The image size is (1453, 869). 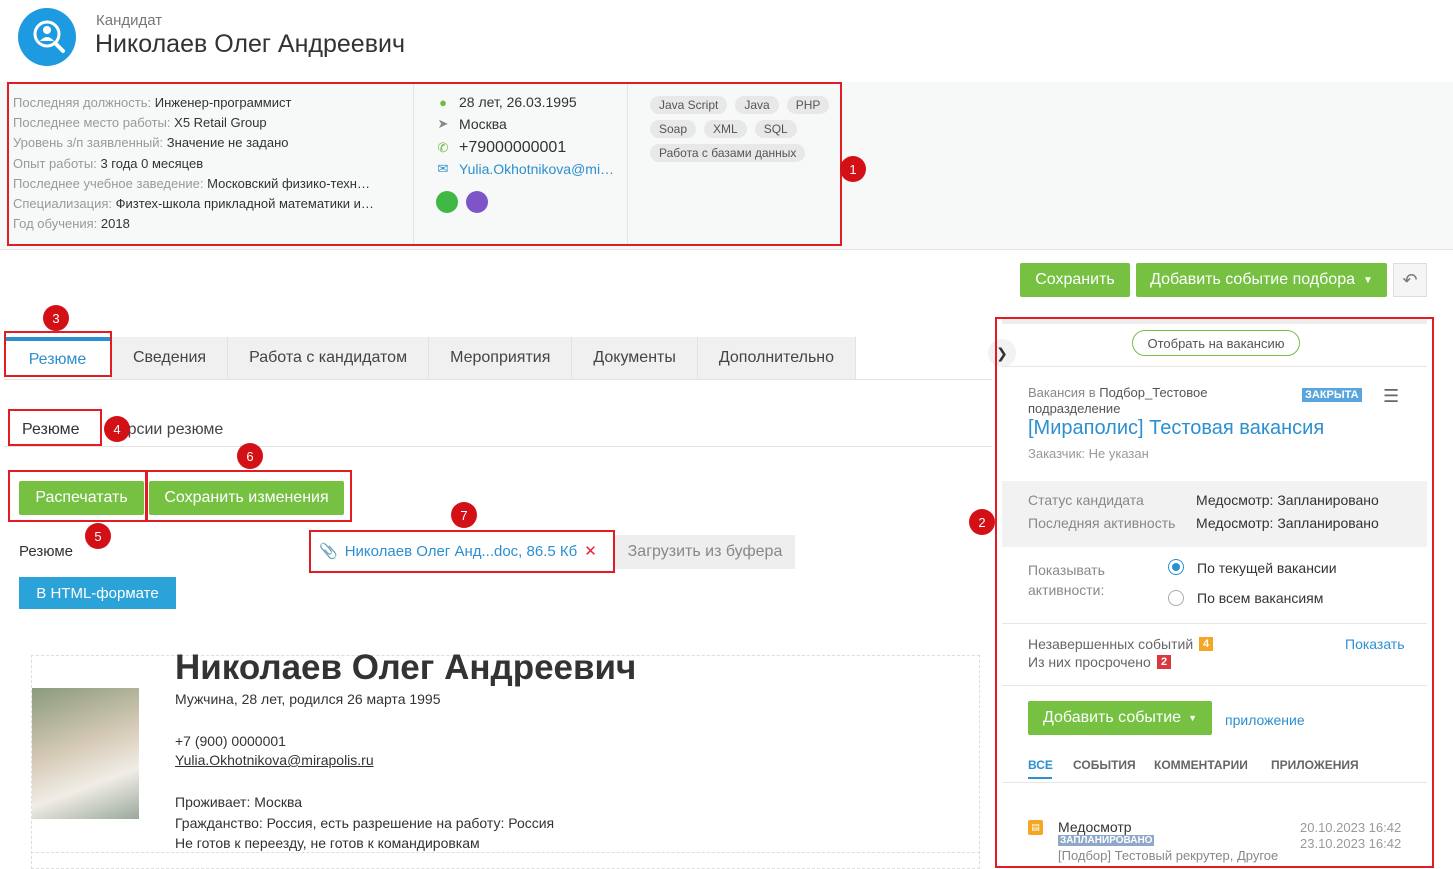 I want to click on back-button: ↶, so click(x=1410, y=280).